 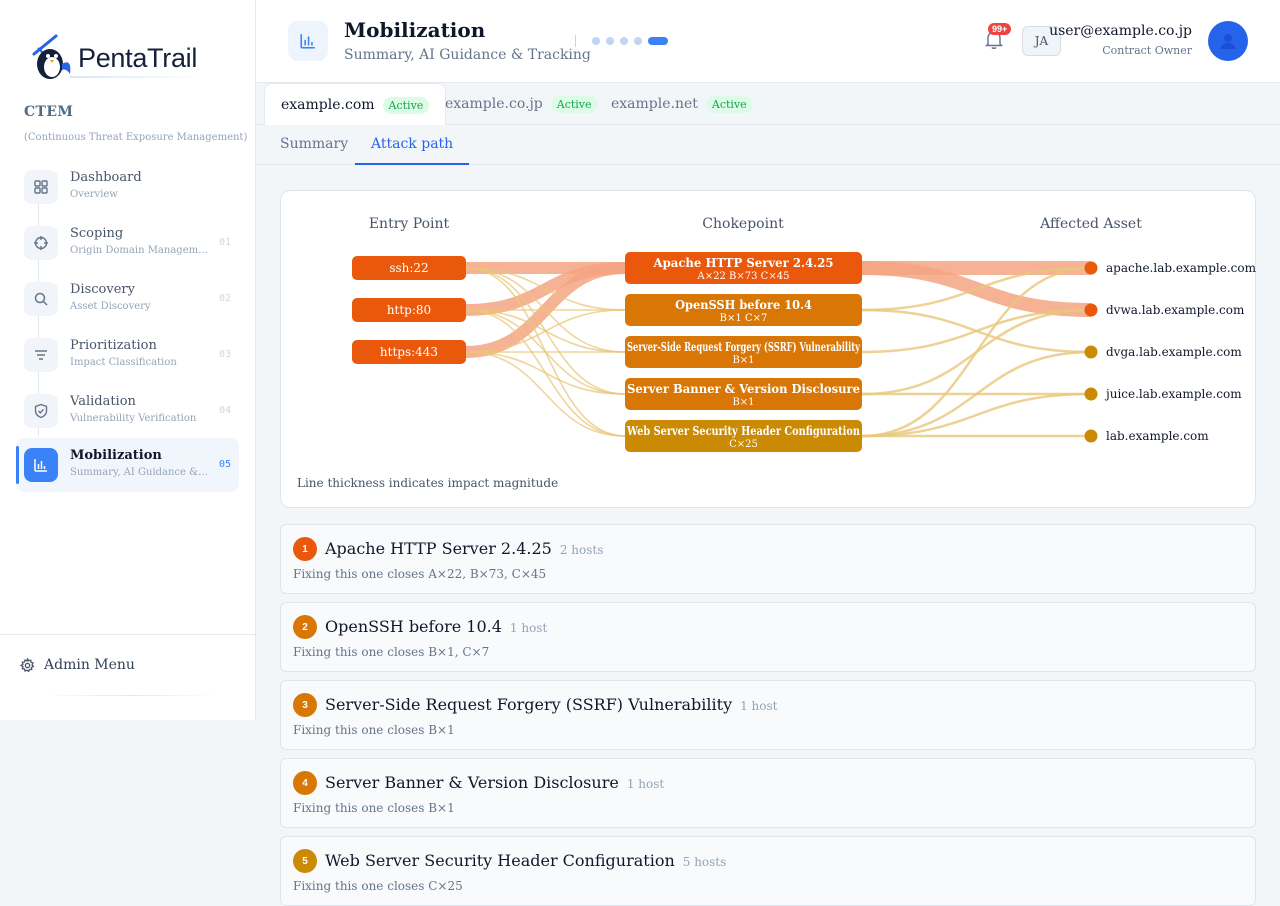 What do you see at coordinates (472, 782) in the screenshot?
I see `fix-title-text: Server Banner & Version Disclosure` at bounding box center [472, 782].